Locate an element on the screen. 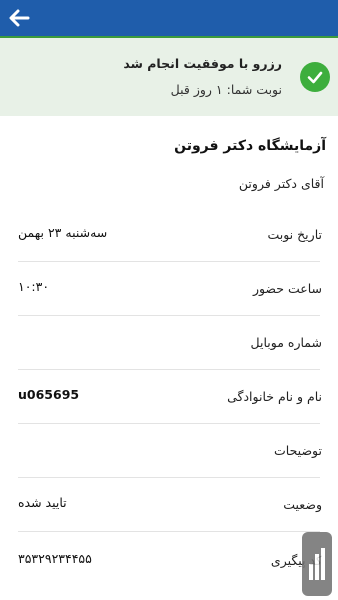 The width and height of the screenshot is (338, 600). lab-title: آزمایشگاه دکتر فروتن is located at coordinates (250, 146).